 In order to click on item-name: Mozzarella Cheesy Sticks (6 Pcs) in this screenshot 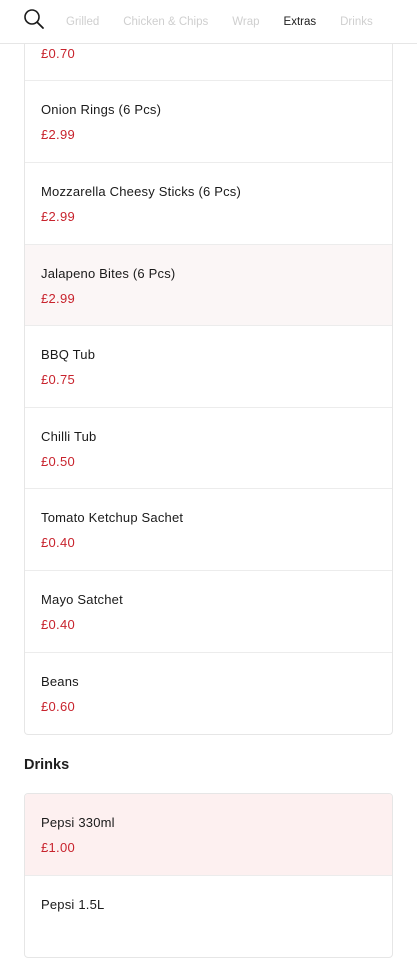, I will do `click(141, 191)`.